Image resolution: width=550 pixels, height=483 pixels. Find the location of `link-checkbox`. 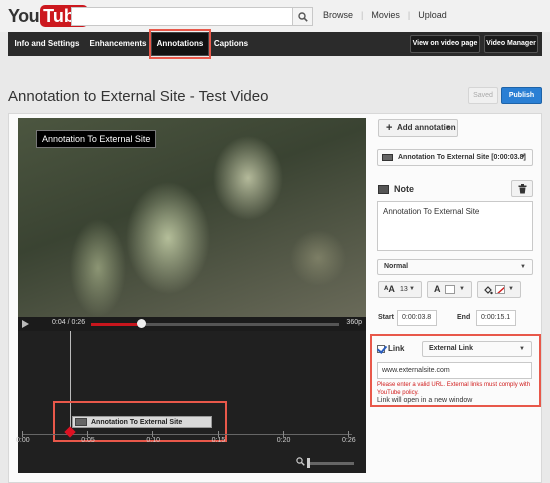

link-checkbox is located at coordinates (381, 349).